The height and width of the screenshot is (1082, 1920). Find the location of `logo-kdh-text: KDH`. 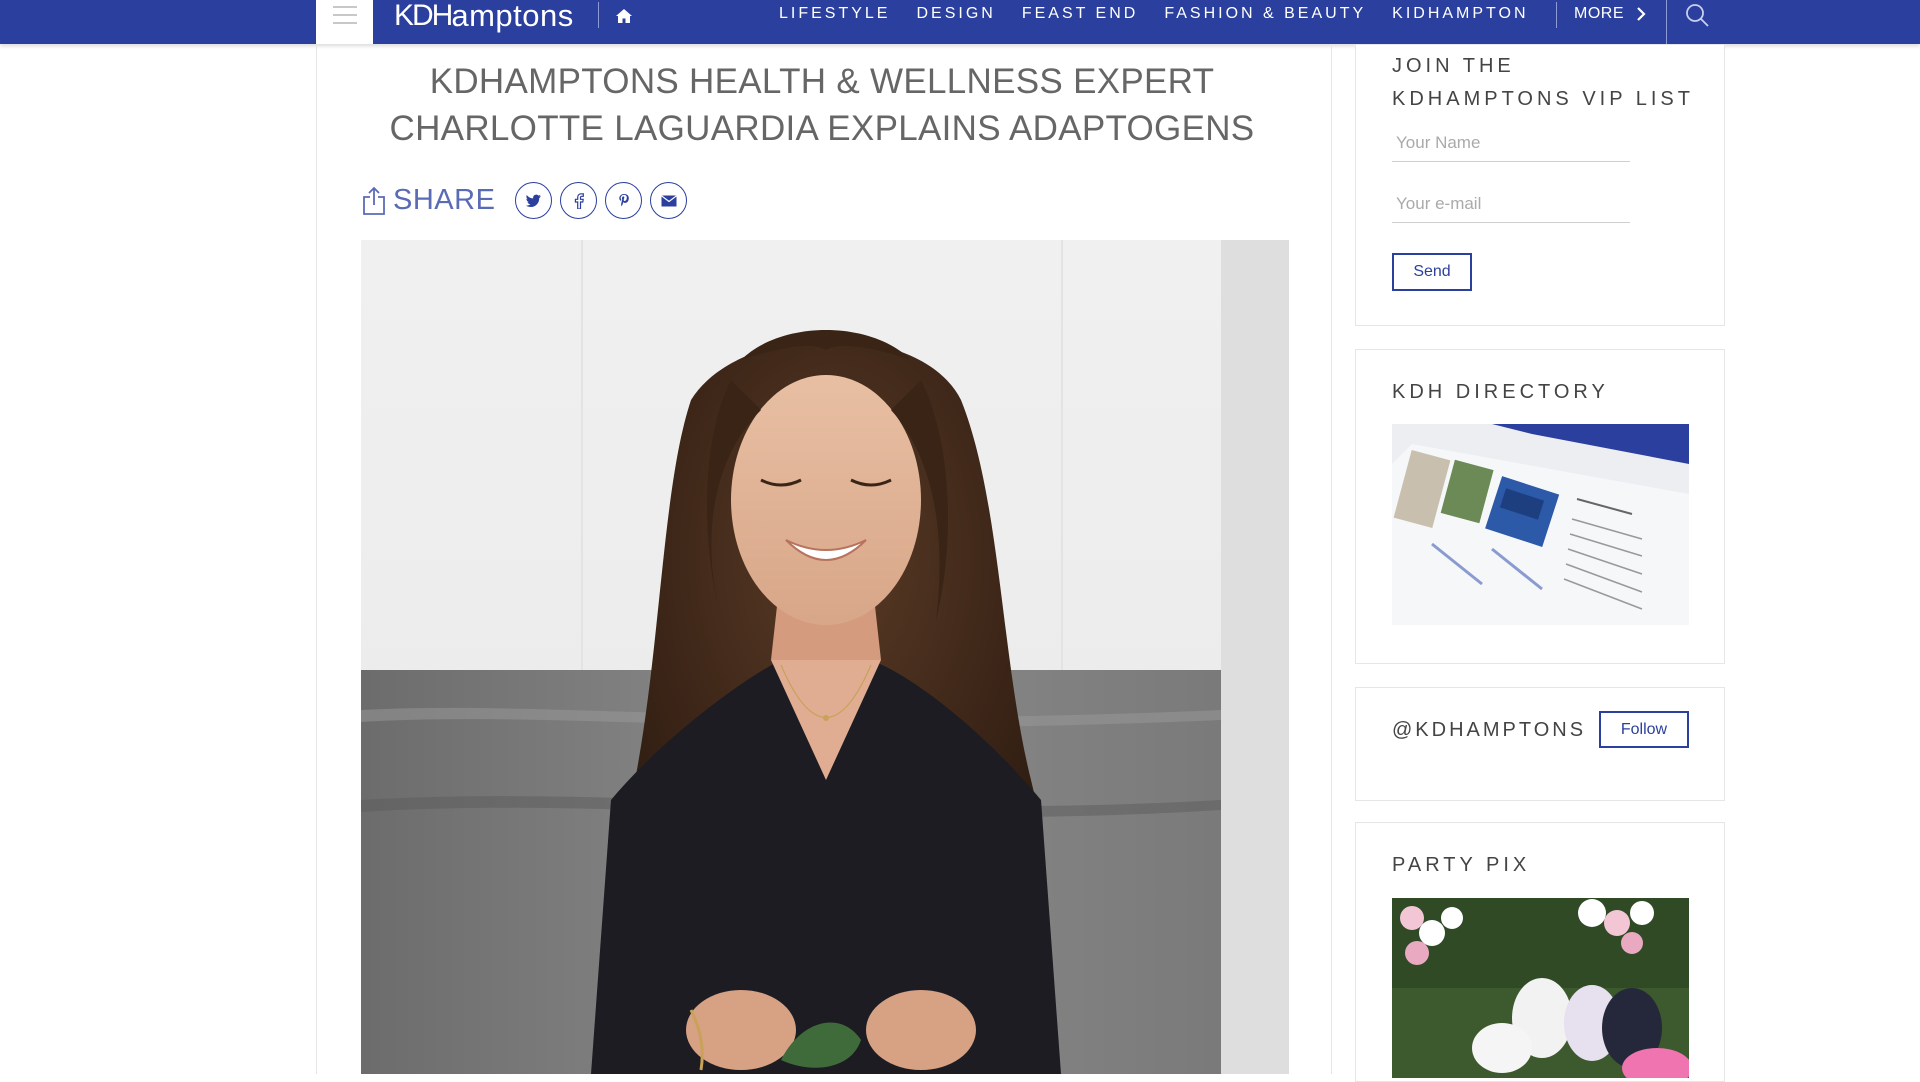

logo-kdh-text: KDH is located at coordinates (423, 16).